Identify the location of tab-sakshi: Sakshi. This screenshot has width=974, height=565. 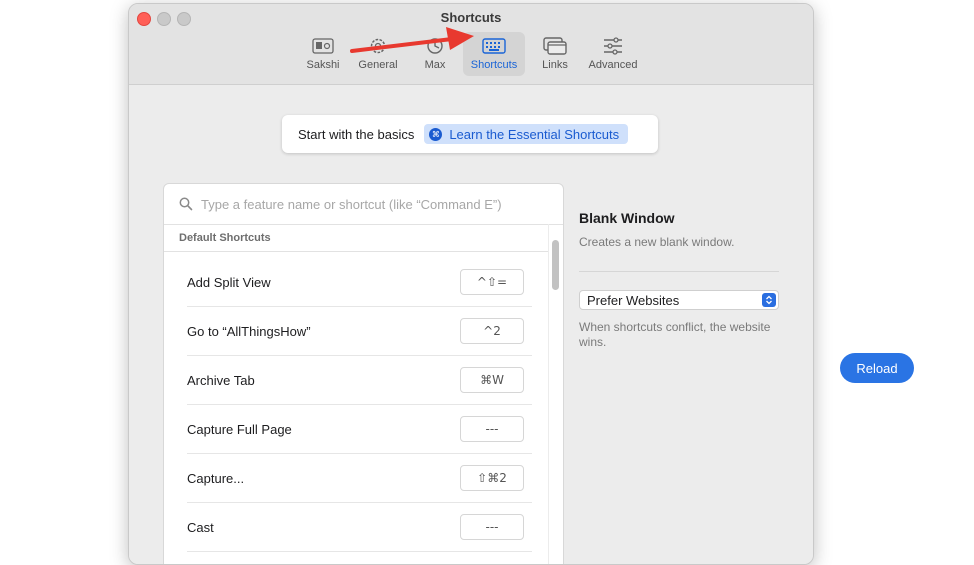
(323, 54).